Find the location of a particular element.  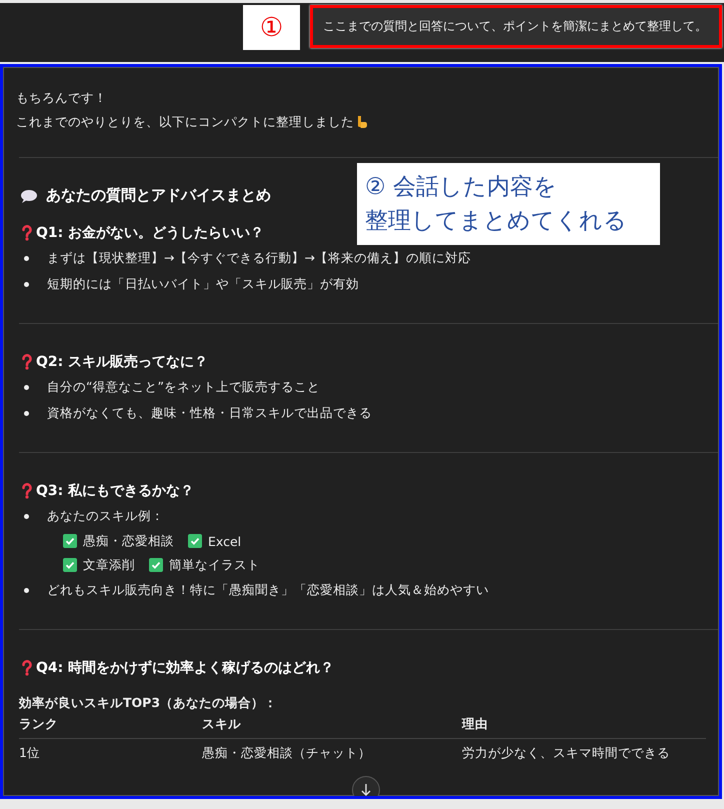

bullet-text: 自分の“得意なこと”をネット上で販売すること is located at coordinates (183, 387).